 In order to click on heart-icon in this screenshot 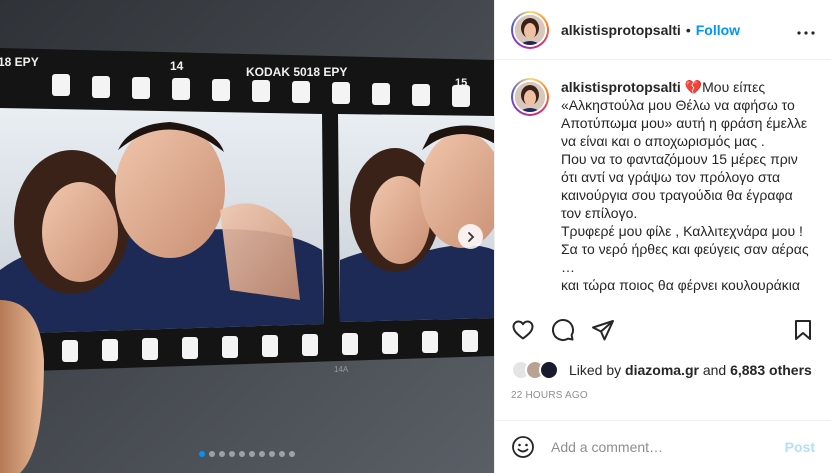, I will do `click(523, 330)`.